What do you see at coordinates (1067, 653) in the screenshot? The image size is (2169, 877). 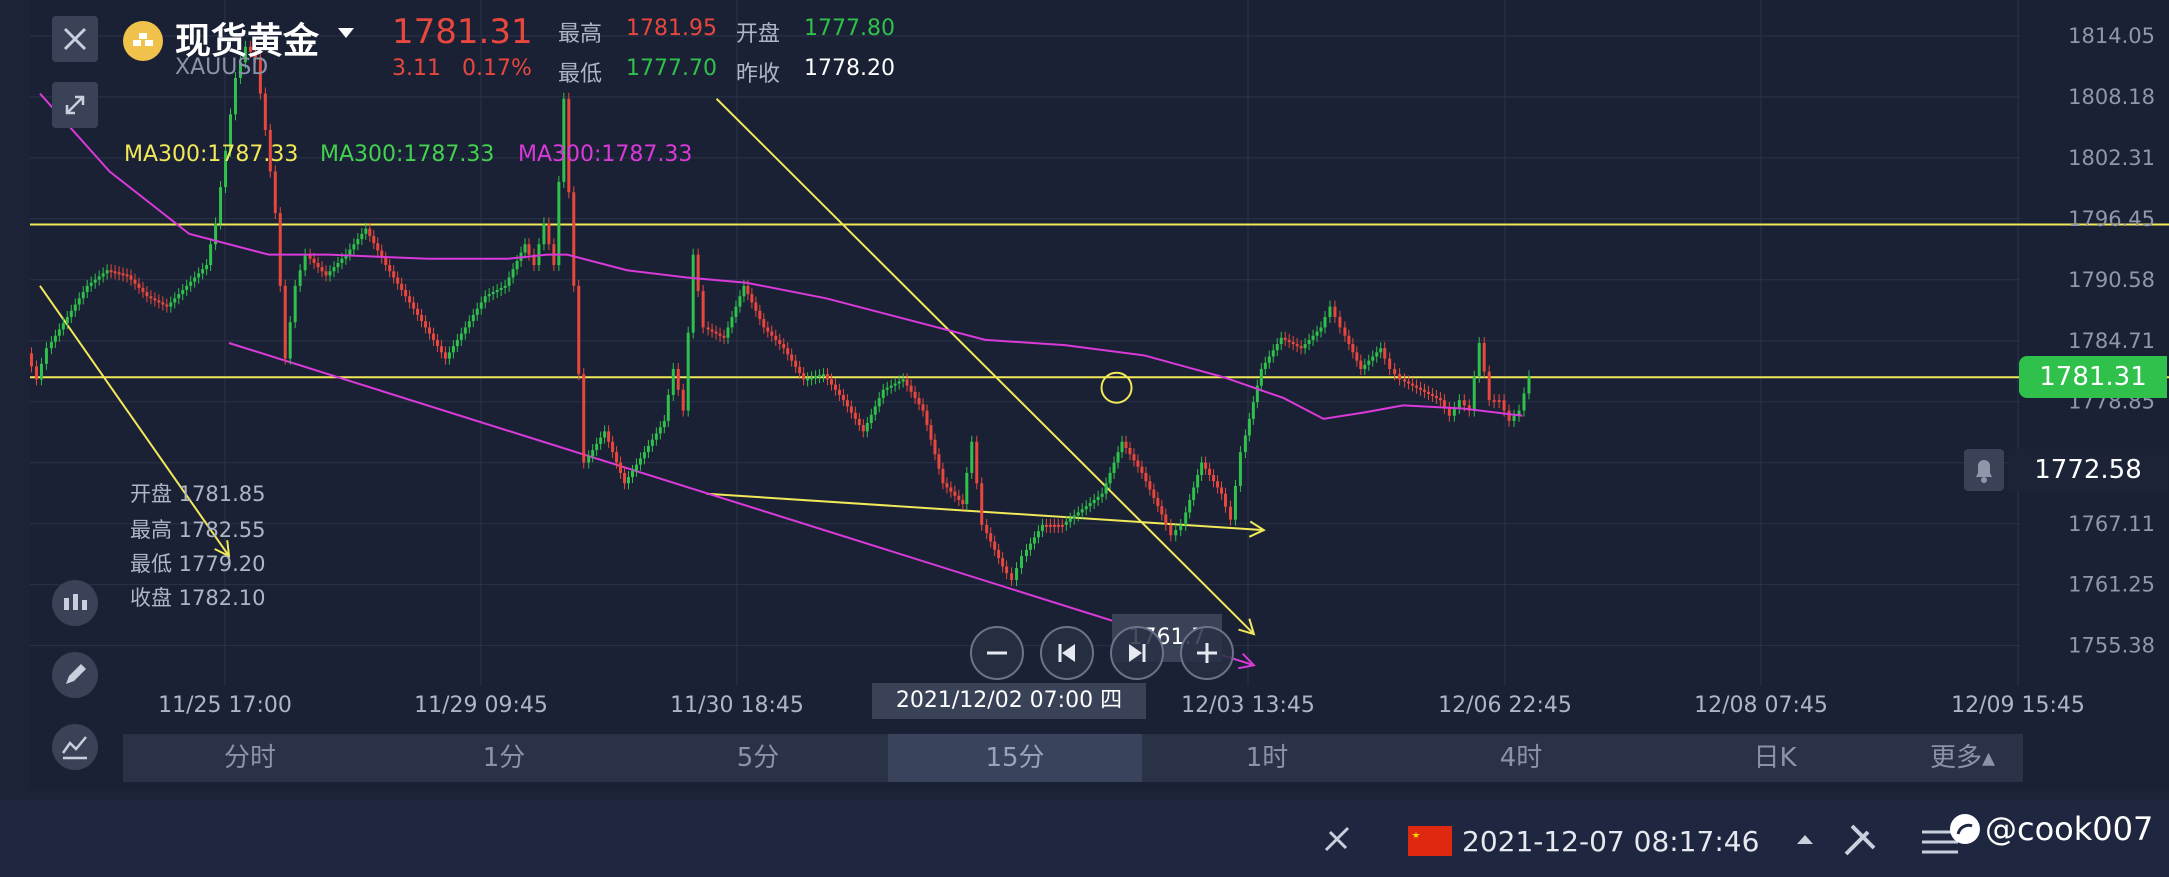 I see `rewind-button` at bounding box center [1067, 653].